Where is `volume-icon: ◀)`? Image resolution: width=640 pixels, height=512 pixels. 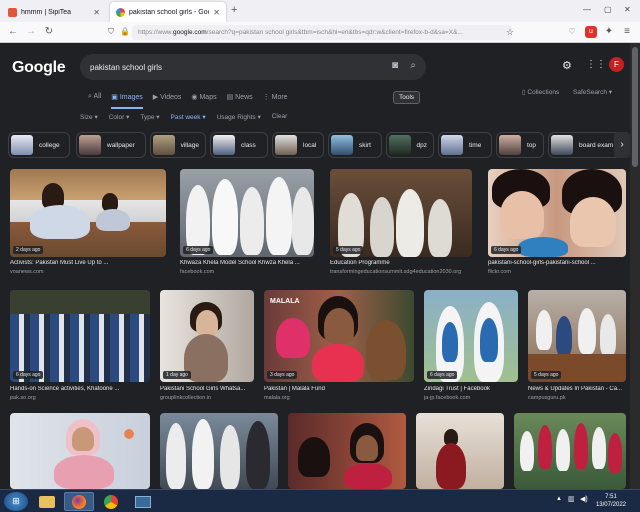
volume-icon: ◀) is located at coordinates (584, 499).